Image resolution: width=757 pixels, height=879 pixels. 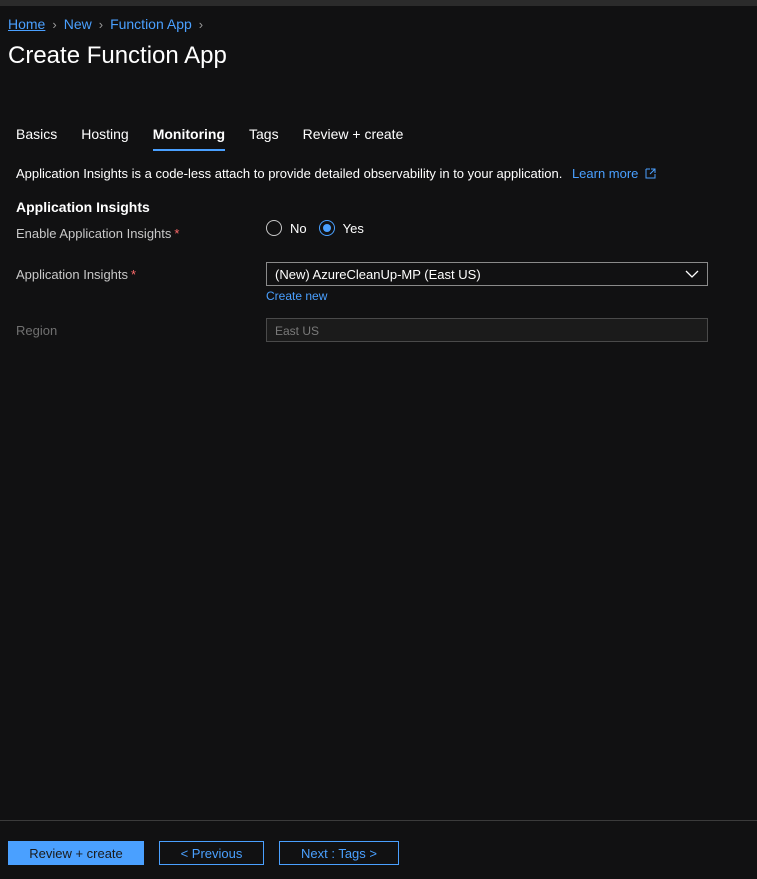 What do you see at coordinates (151, 24) in the screenshot?
I see `breadcrumb-function-app: Function App` at bounding box center [151, 24].